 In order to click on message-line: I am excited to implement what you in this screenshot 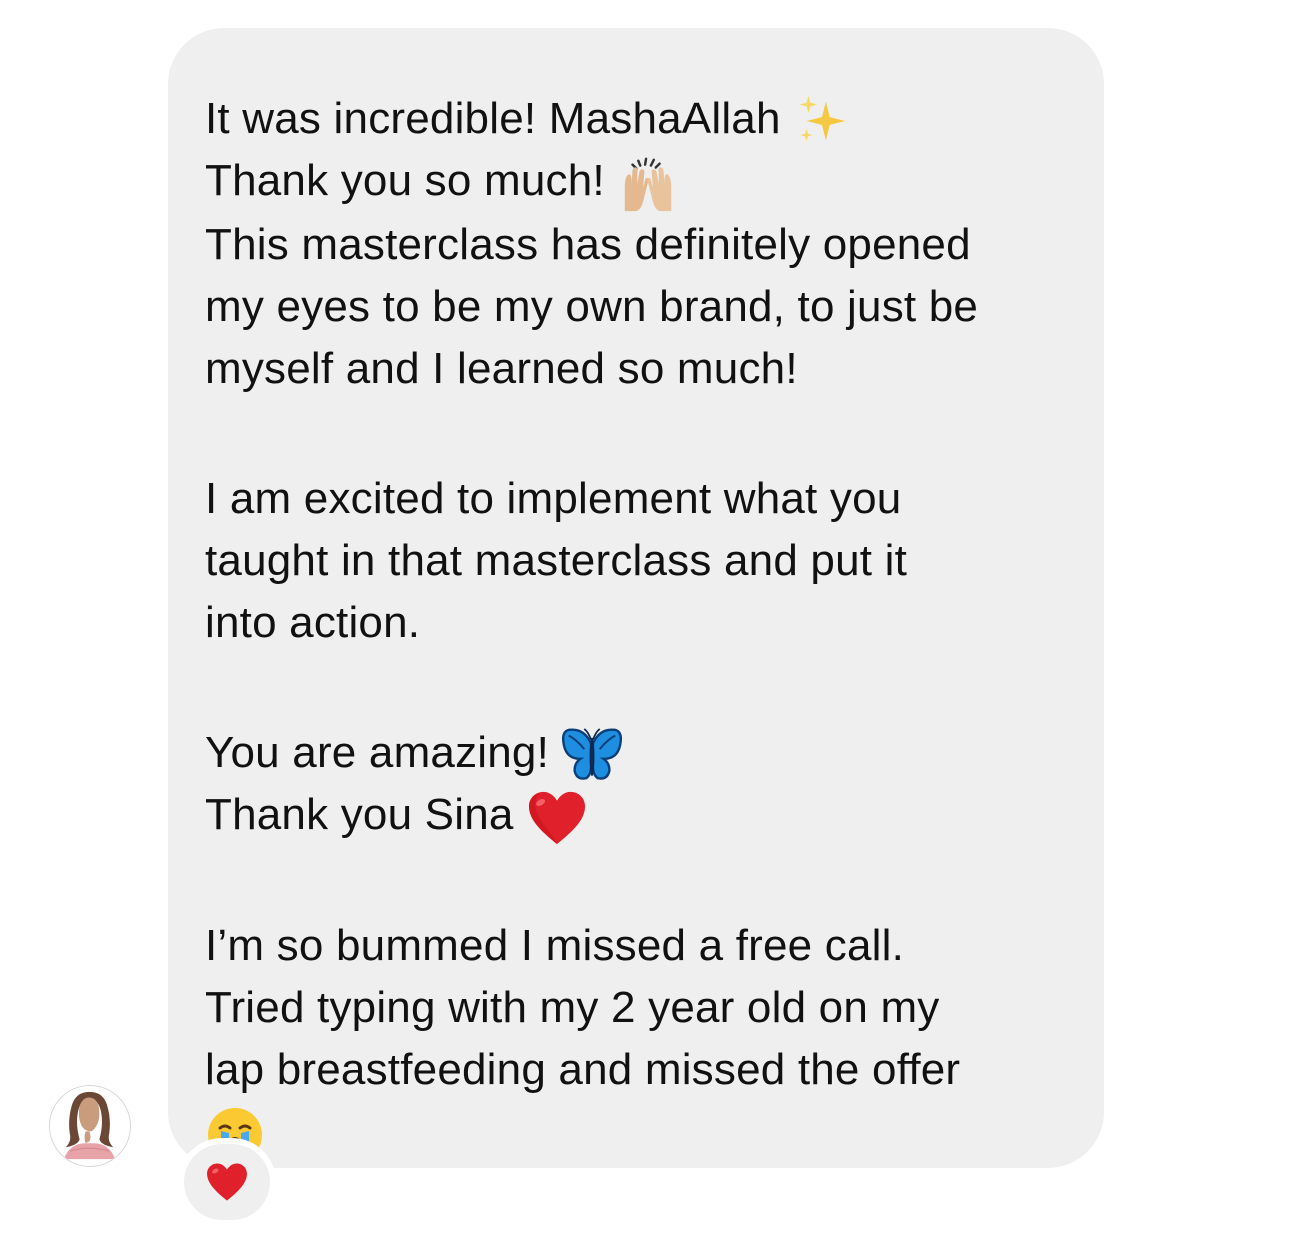, I will do `click(553, 498)`.